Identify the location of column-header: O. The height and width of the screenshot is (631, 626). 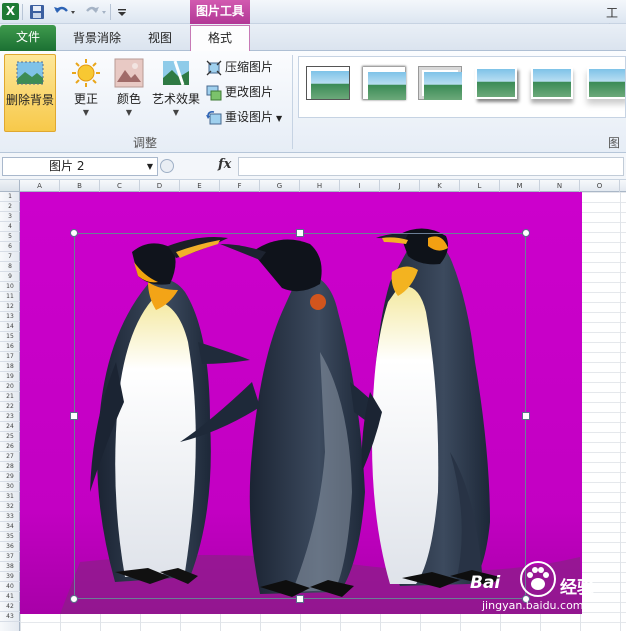
(600, 186).